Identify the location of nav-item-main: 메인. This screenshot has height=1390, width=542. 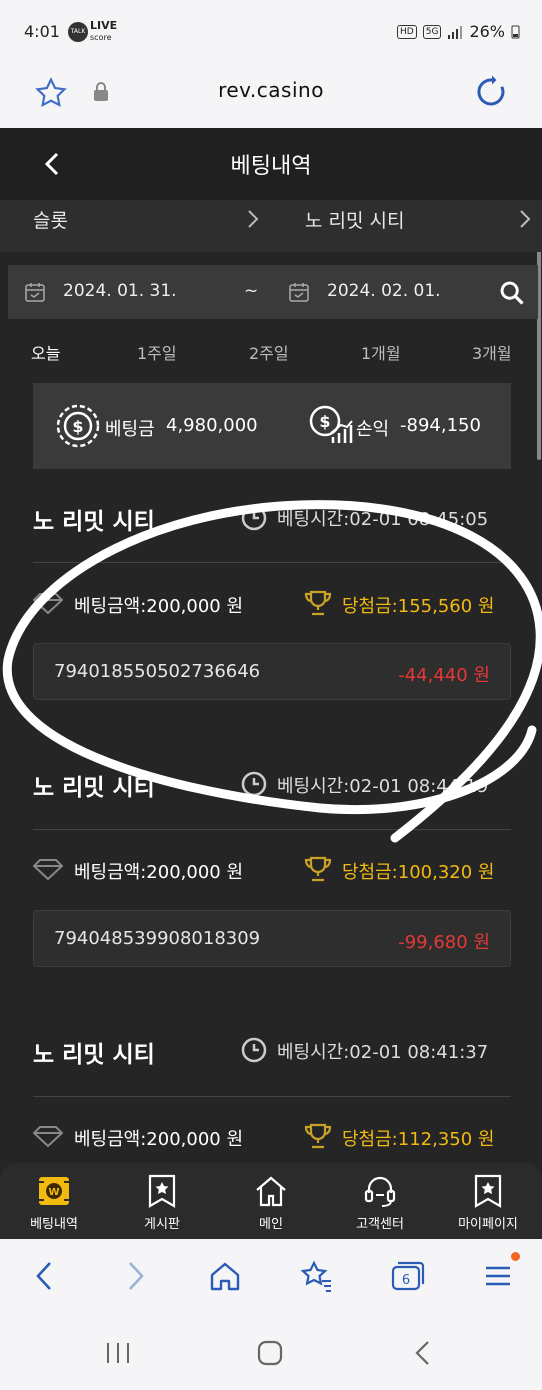
(271, 1201).